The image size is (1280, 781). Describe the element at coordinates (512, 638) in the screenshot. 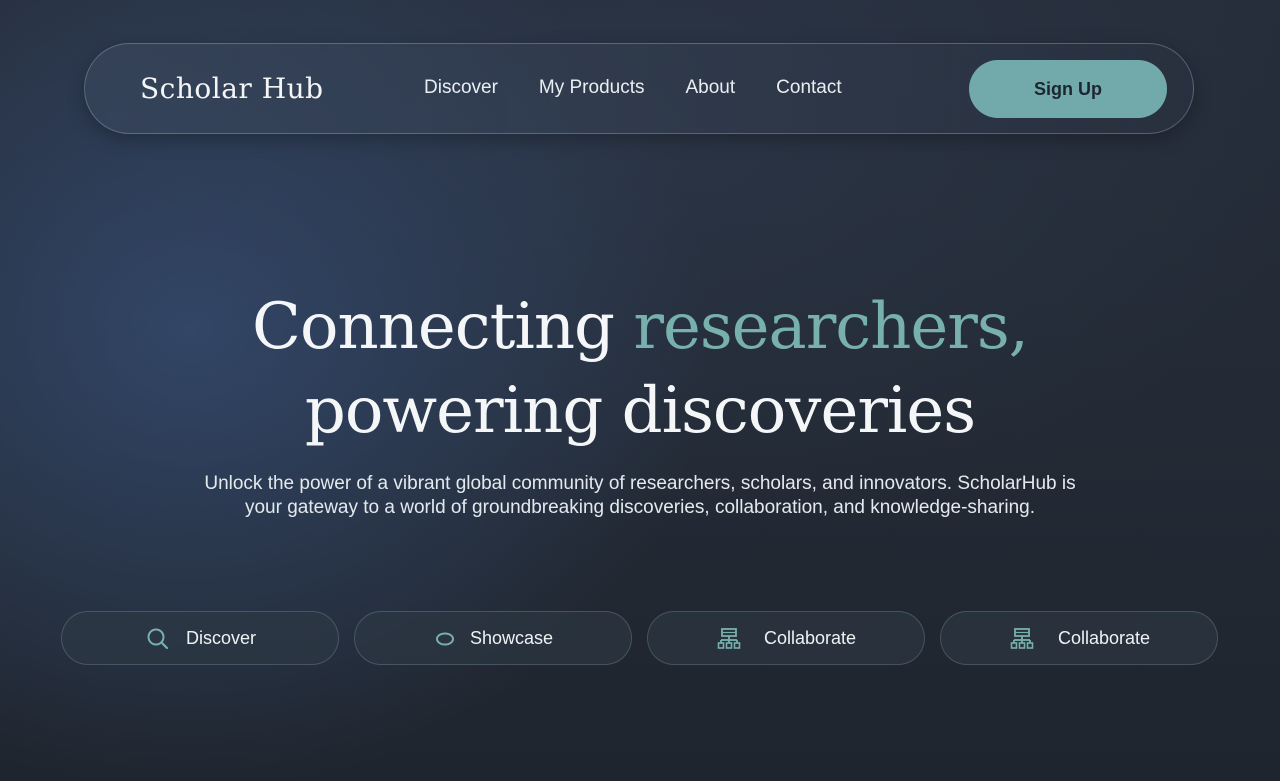

I see `feature-pill-label: Showcase` at that location.